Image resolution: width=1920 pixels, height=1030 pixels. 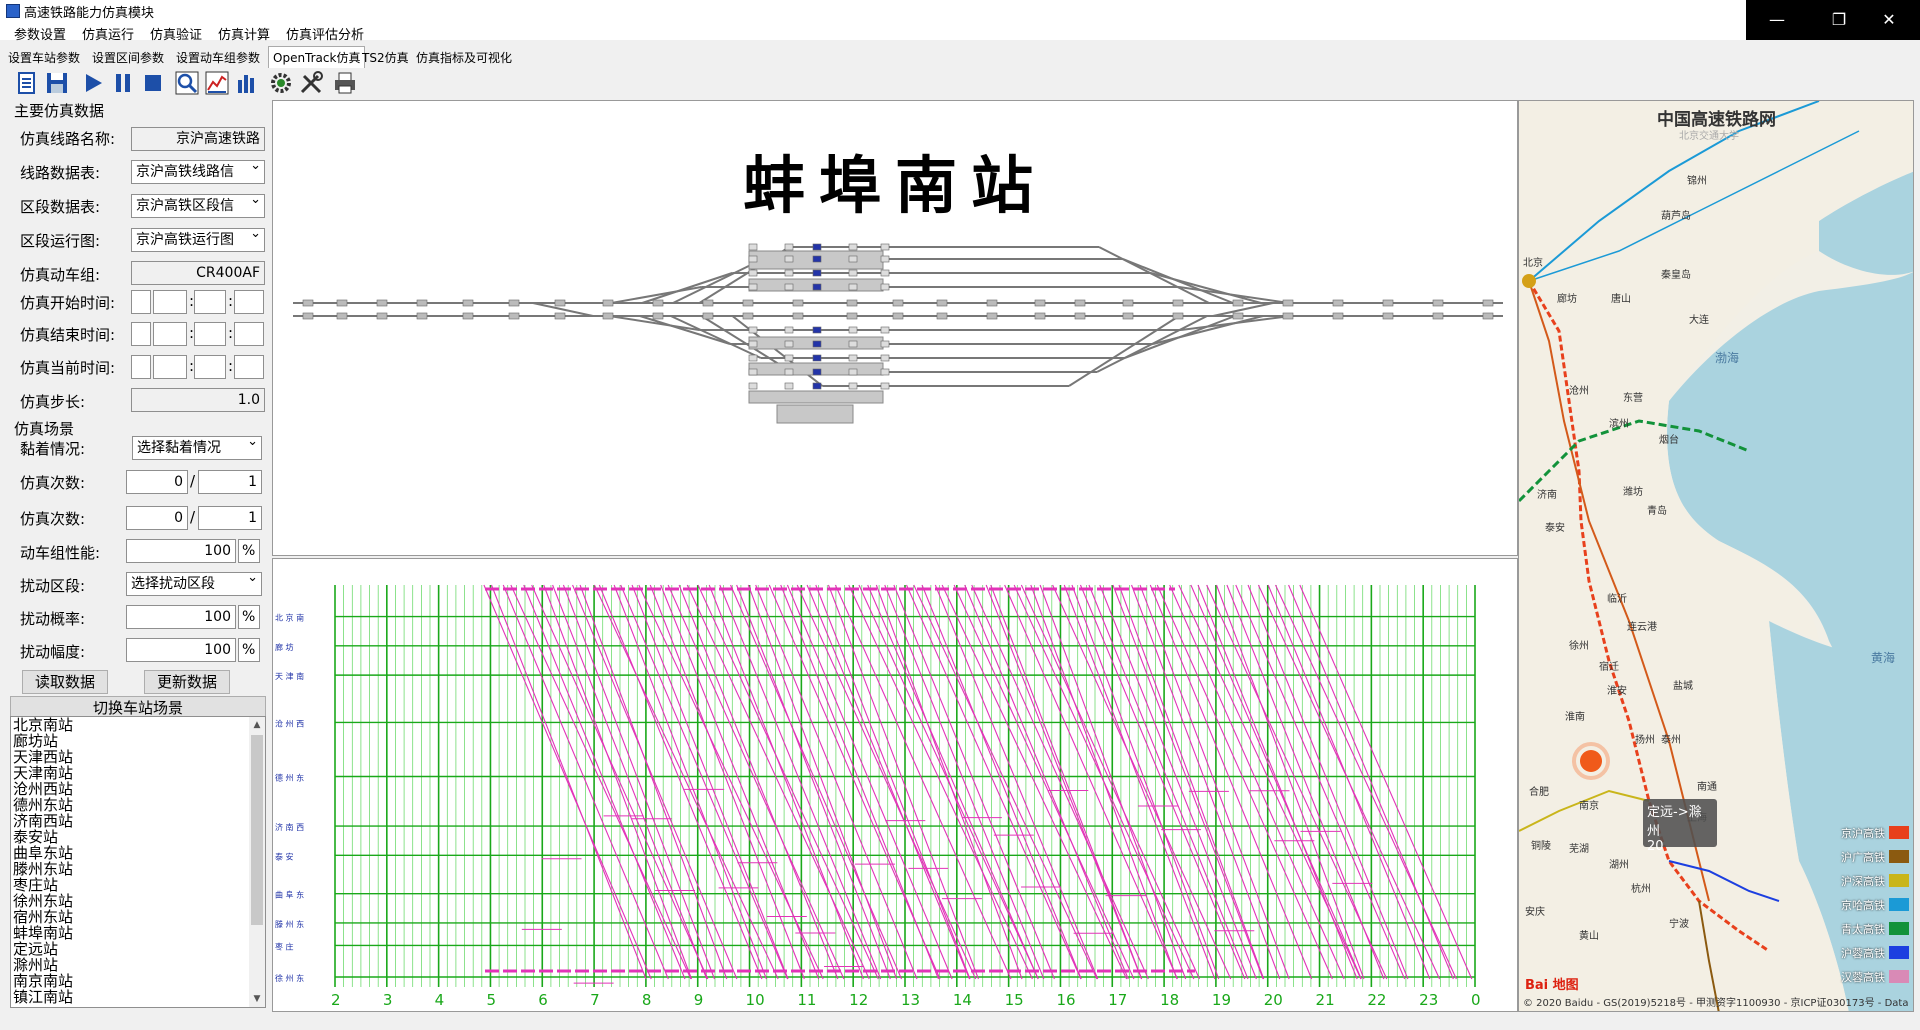 What do you see at coordinates (138, 821) in the screenshot?
I see `station-list-item: 济南西站` at bounding box center [138, 821].